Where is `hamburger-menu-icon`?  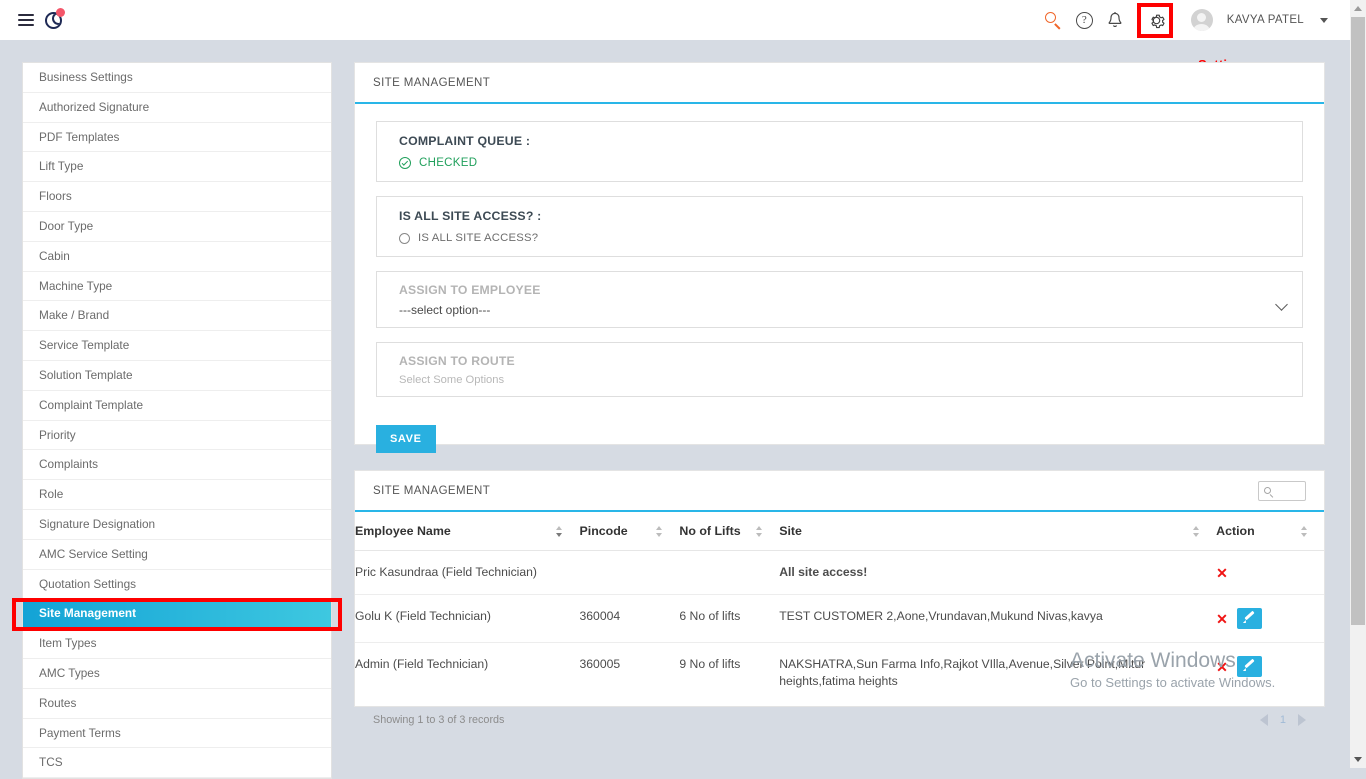
hamburger-menu-icon is located at coordinates (26, 20).